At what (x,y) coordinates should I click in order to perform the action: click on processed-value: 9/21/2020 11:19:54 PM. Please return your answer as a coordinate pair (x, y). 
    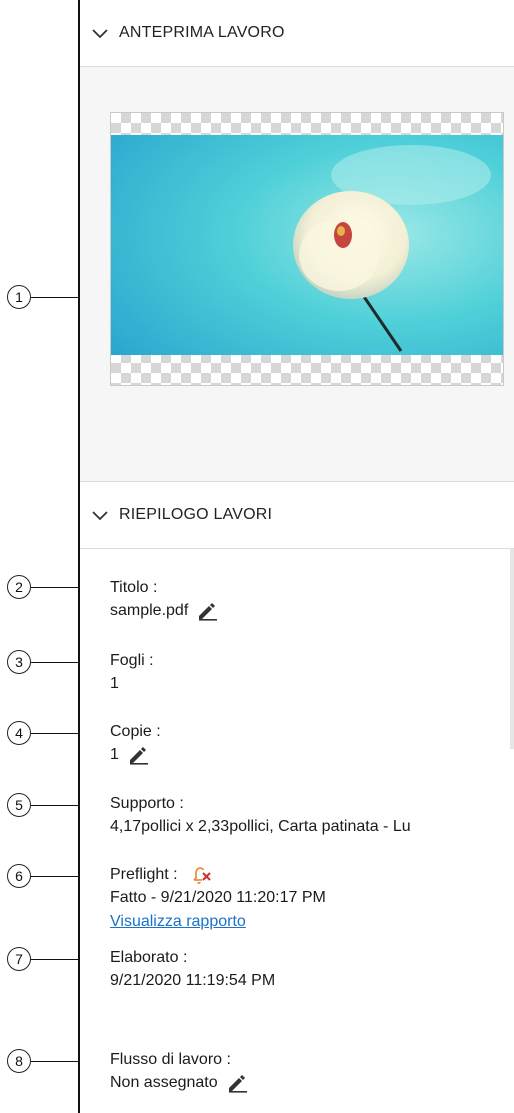
    Looking at the image, I should click on (193, 980).